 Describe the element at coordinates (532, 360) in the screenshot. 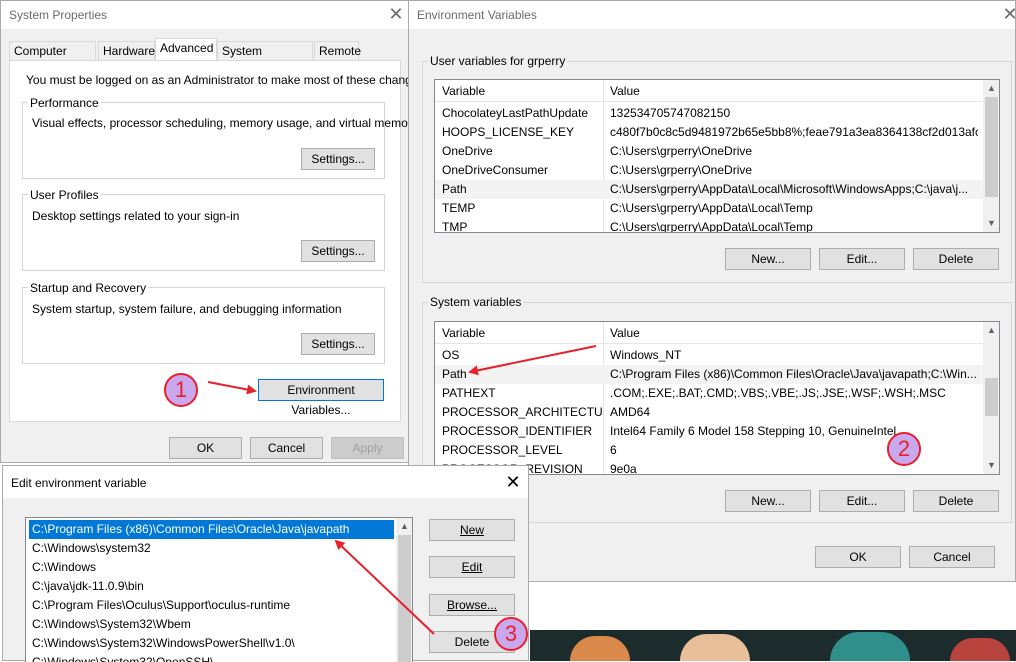

I see `annotation-arrow-path` at that location.